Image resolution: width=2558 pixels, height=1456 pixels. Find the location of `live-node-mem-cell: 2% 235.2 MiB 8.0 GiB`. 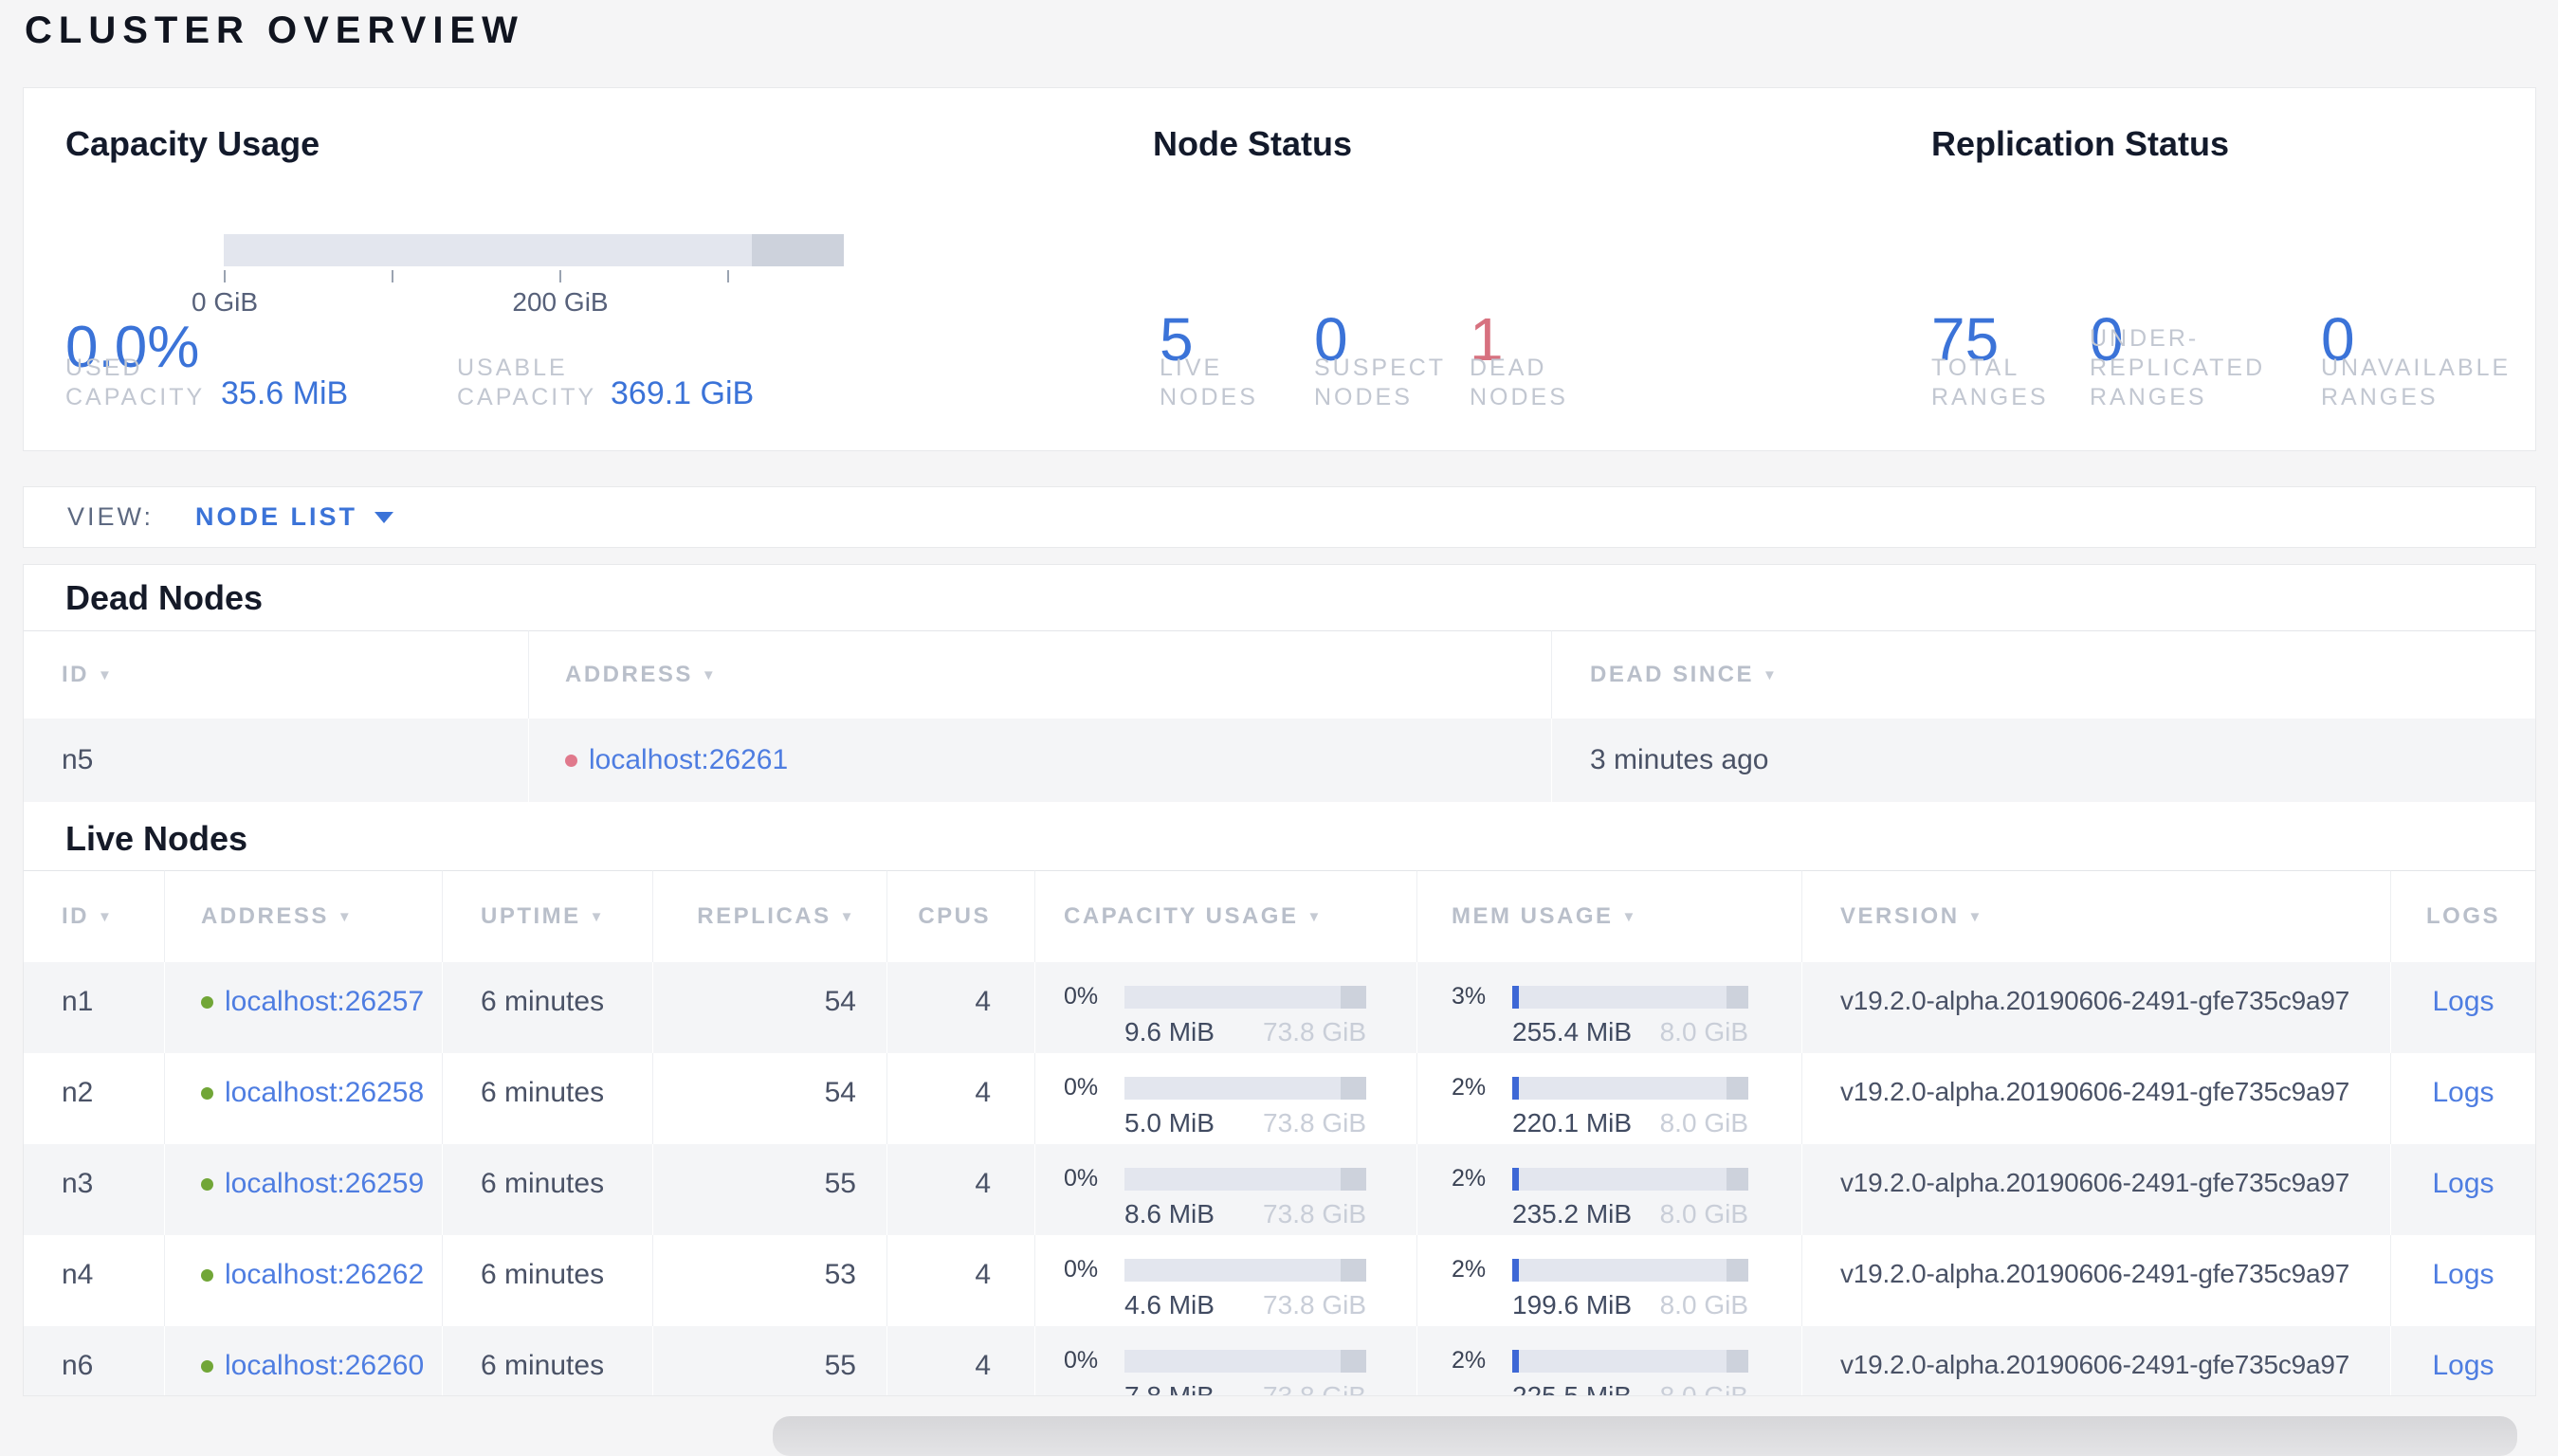

live-node-mem-cell: 2% 235.2 MiB 8.0 GiB is located at coordinates (1609, 1189).